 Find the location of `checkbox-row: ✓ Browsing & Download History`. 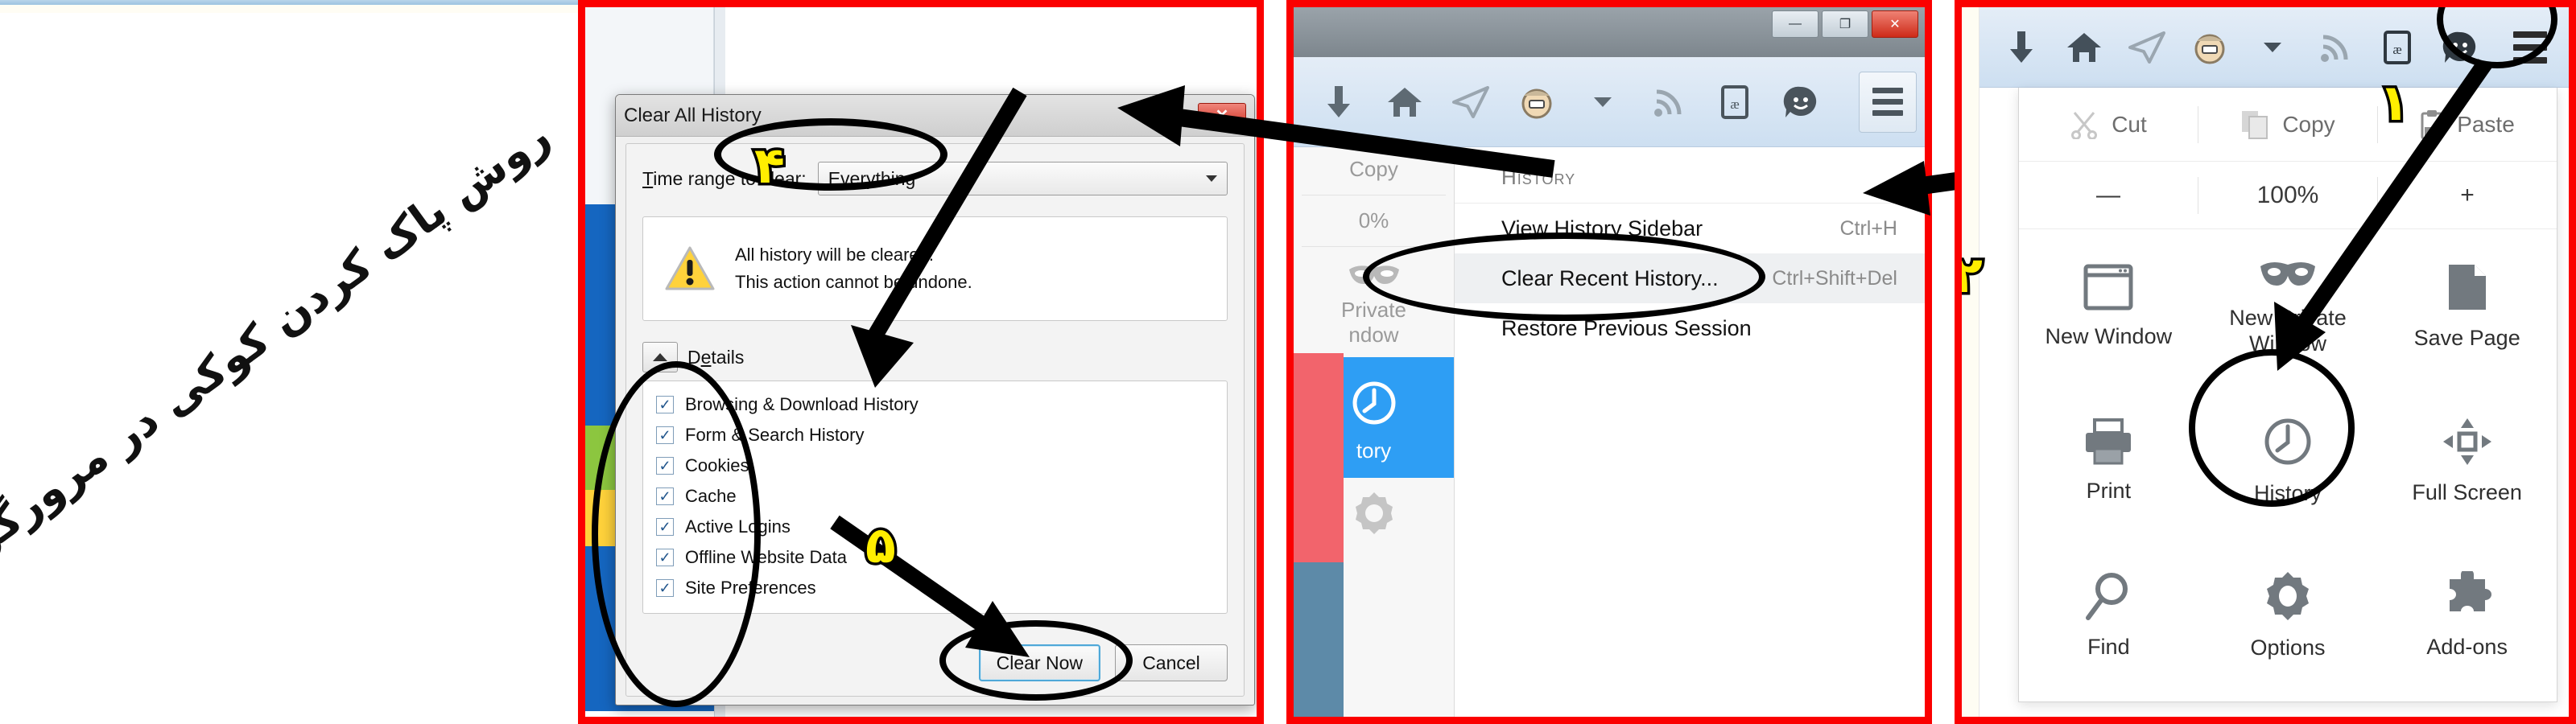

checkbox-row: ✓ Browsing & Download History is located at coordinates (935, 404).